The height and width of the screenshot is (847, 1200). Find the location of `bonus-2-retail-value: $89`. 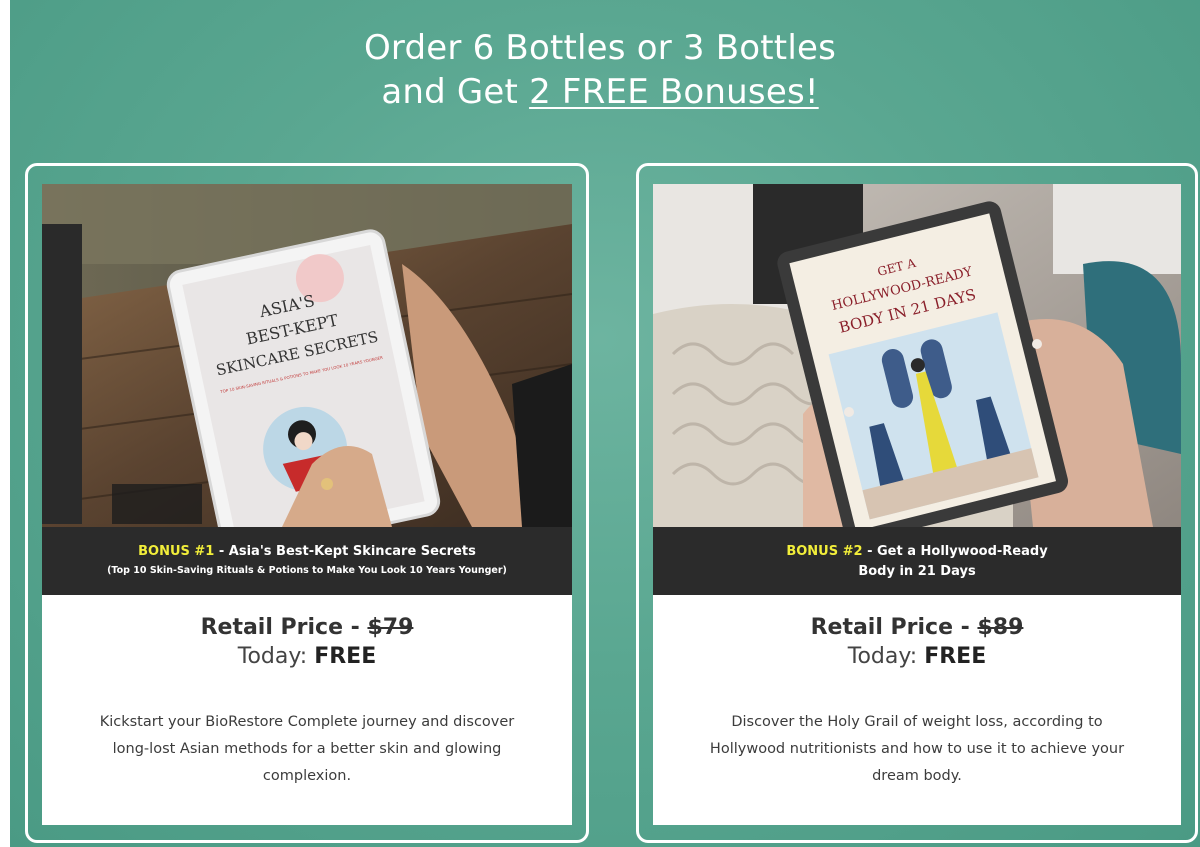

bonus-2-retail-value: $89 is located at coordinates (1000, 627).